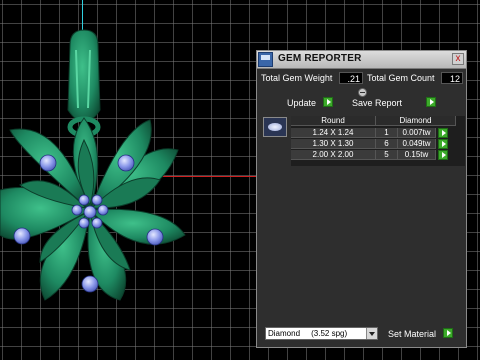 The image size is (480, 360). Describe the element at coordinates (308, 333) in the screenshot. I see `material-dropdown-value: Diamond (3.52 spg)` at that location.